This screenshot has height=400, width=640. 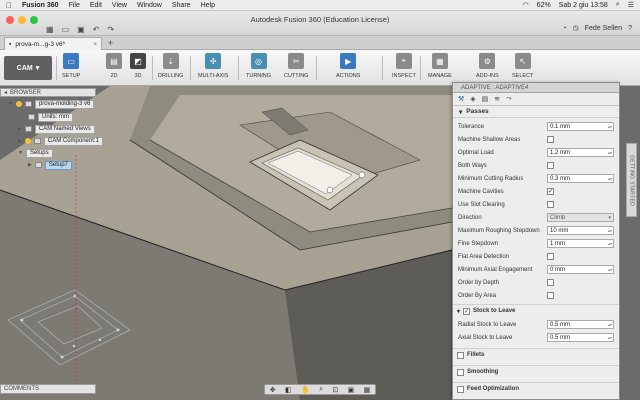 What do you see at coordinates (51, 104) in the screenshot?
I see `browser-root: ▼ prova-molding-3 v6` at bounding box center [51, 104].